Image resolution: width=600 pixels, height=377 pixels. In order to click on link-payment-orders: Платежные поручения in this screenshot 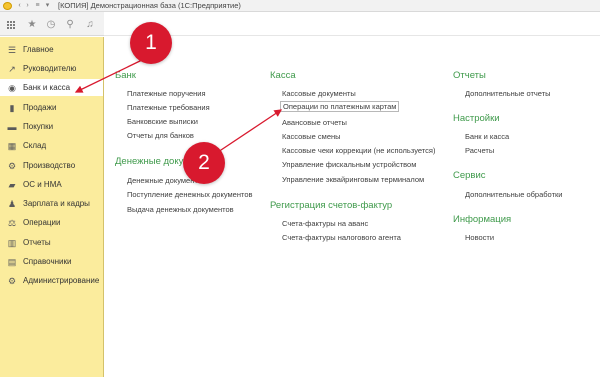, I will do `click(166, 93)`.